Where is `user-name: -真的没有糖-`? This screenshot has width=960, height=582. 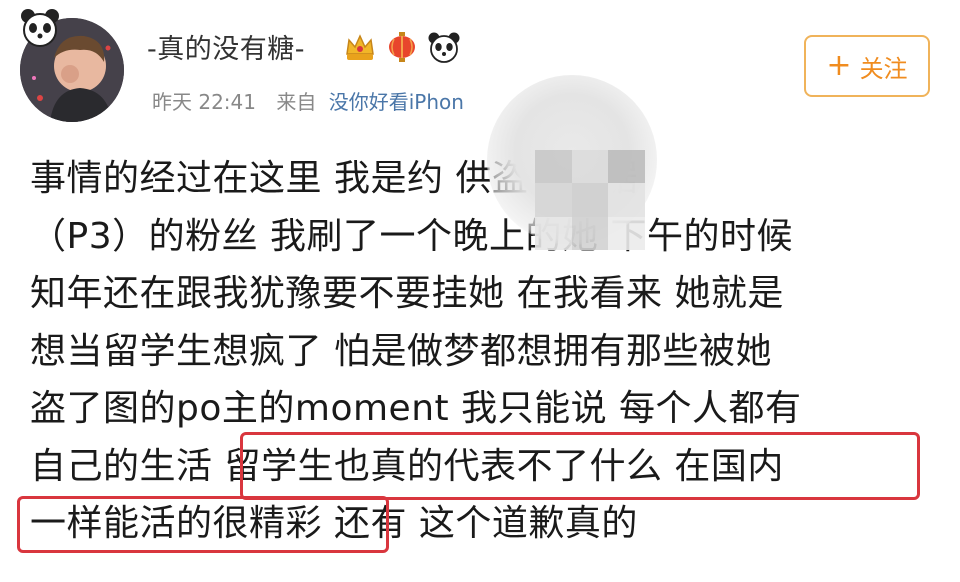
user-name: -真的没有糖- is located at coordinates (226, 46).